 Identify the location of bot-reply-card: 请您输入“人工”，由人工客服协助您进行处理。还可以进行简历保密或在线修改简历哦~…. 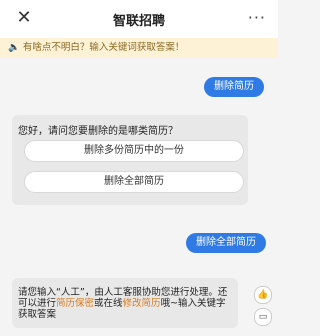
(125, 303).